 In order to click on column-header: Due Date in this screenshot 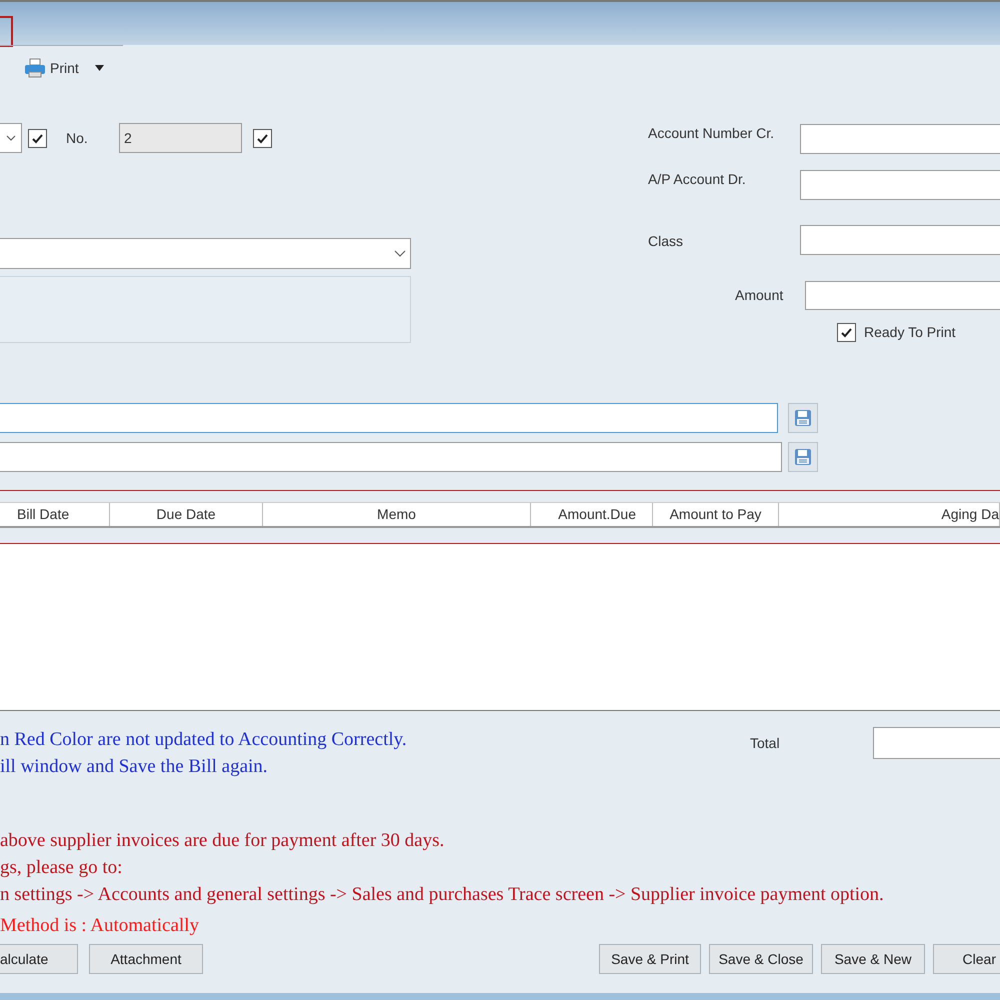, I will do `click(186, 514)`.